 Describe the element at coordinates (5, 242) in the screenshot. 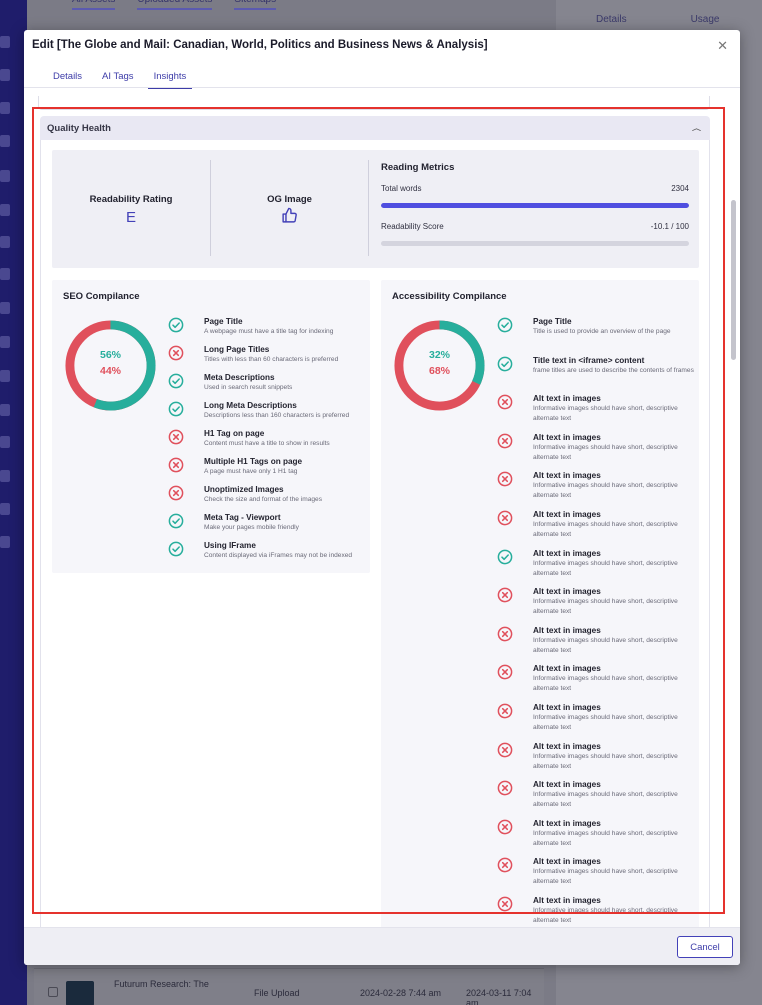

I see `image-icon` at that location.